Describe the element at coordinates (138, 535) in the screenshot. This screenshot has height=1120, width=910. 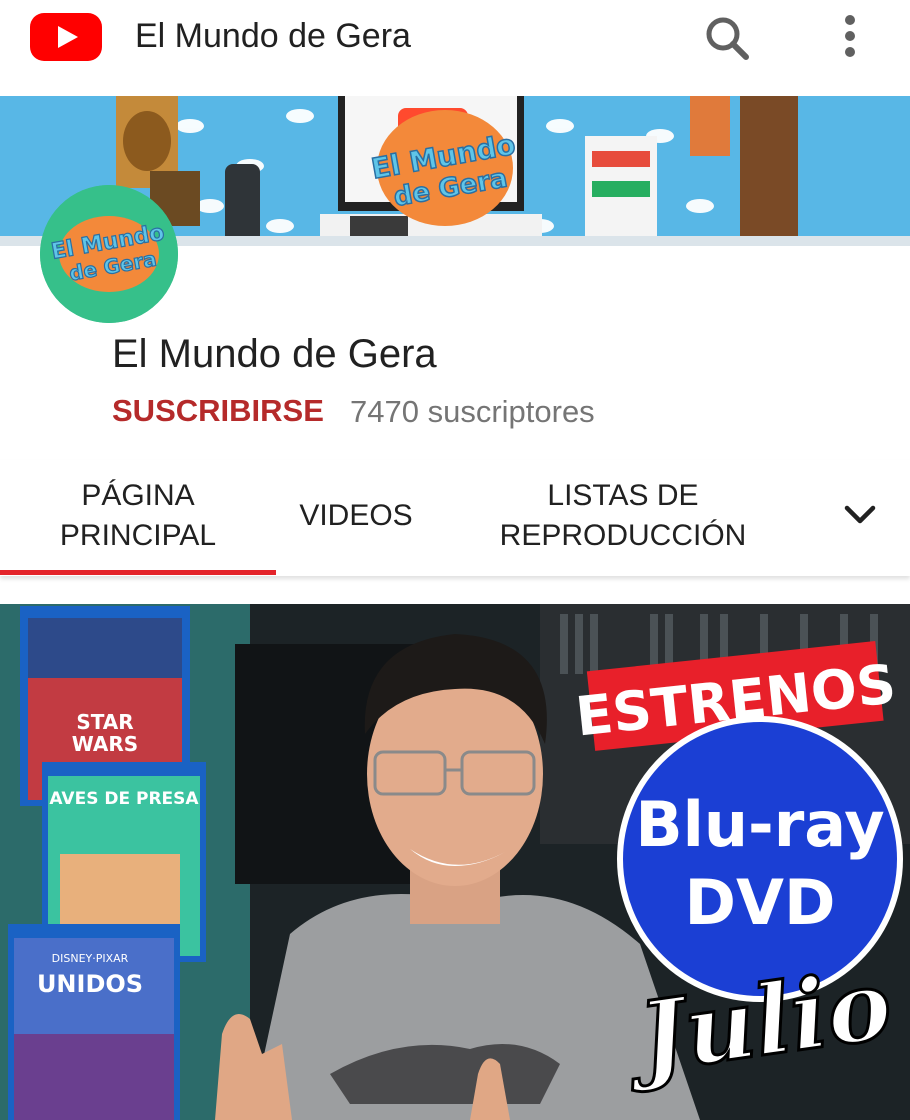
I see `tab-home-line2: PRINCIPAL` at that location.